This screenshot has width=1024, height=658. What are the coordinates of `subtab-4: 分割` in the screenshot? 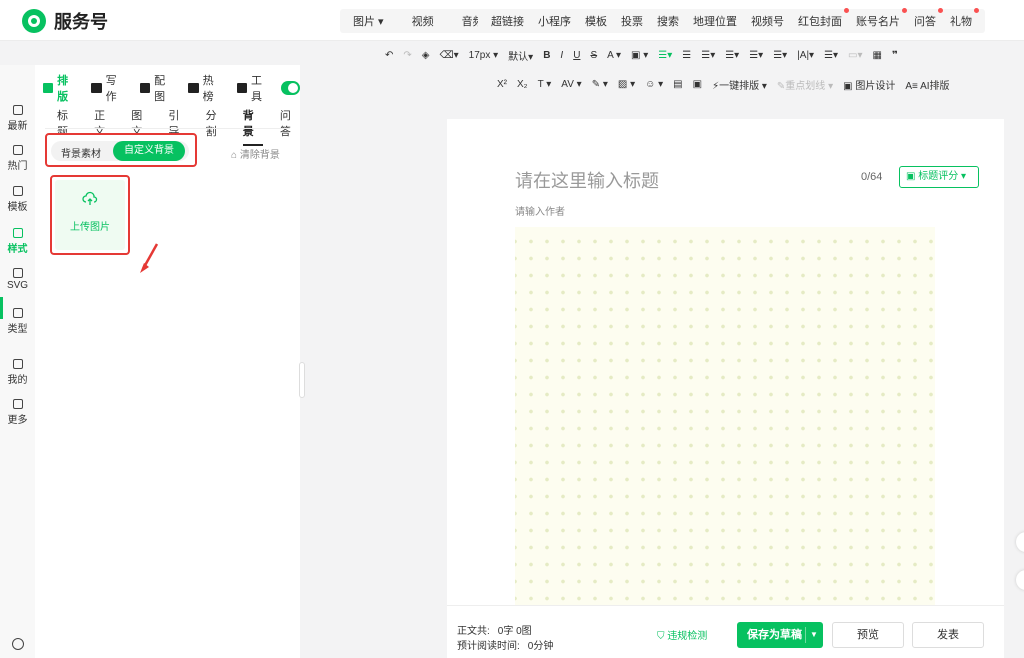 It's located at (216, 126).